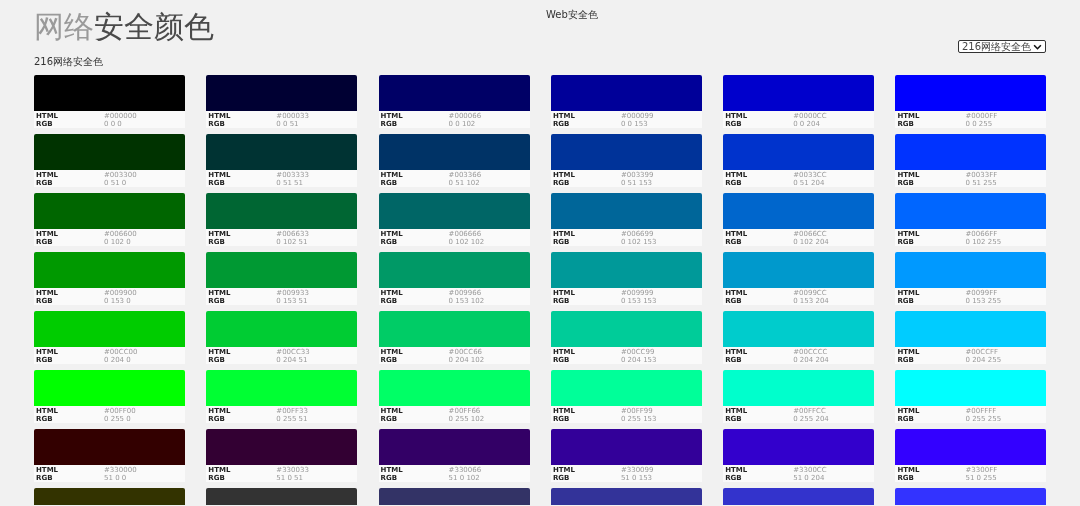 Image resolution: width=1080 pixels, height=506 pixels. Describe the element at coordinates (124, 28) in the screenshot. I see `page-title: 网络安全颜色` at that location.